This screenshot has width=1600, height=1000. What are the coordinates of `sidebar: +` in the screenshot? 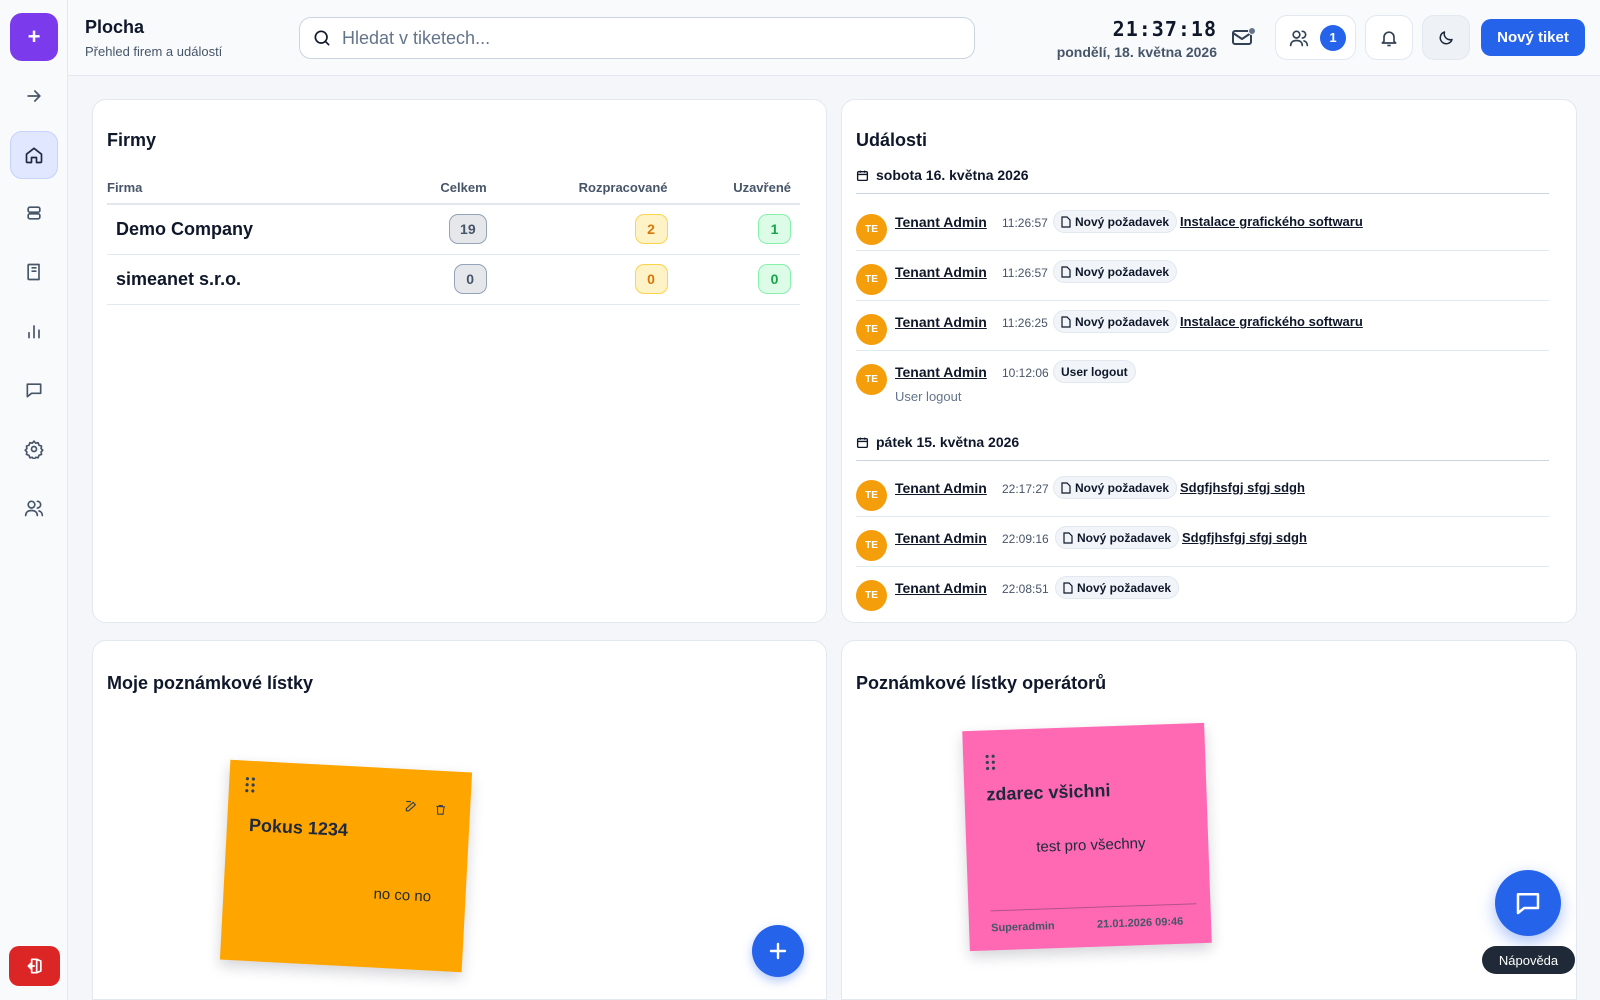 It's located at (34, 500).